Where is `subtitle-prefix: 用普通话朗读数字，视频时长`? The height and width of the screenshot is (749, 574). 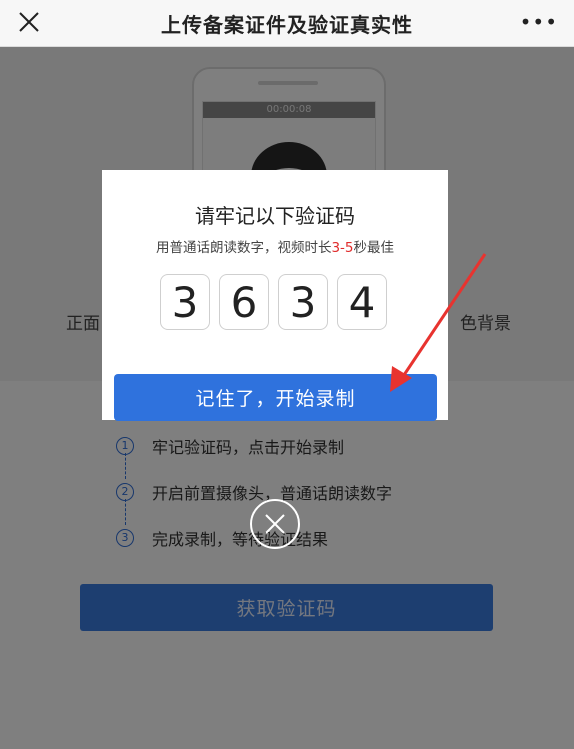
subtitle-prefix: 用普通话朗读数字，视频时长 is located at coordinates (243, 248).